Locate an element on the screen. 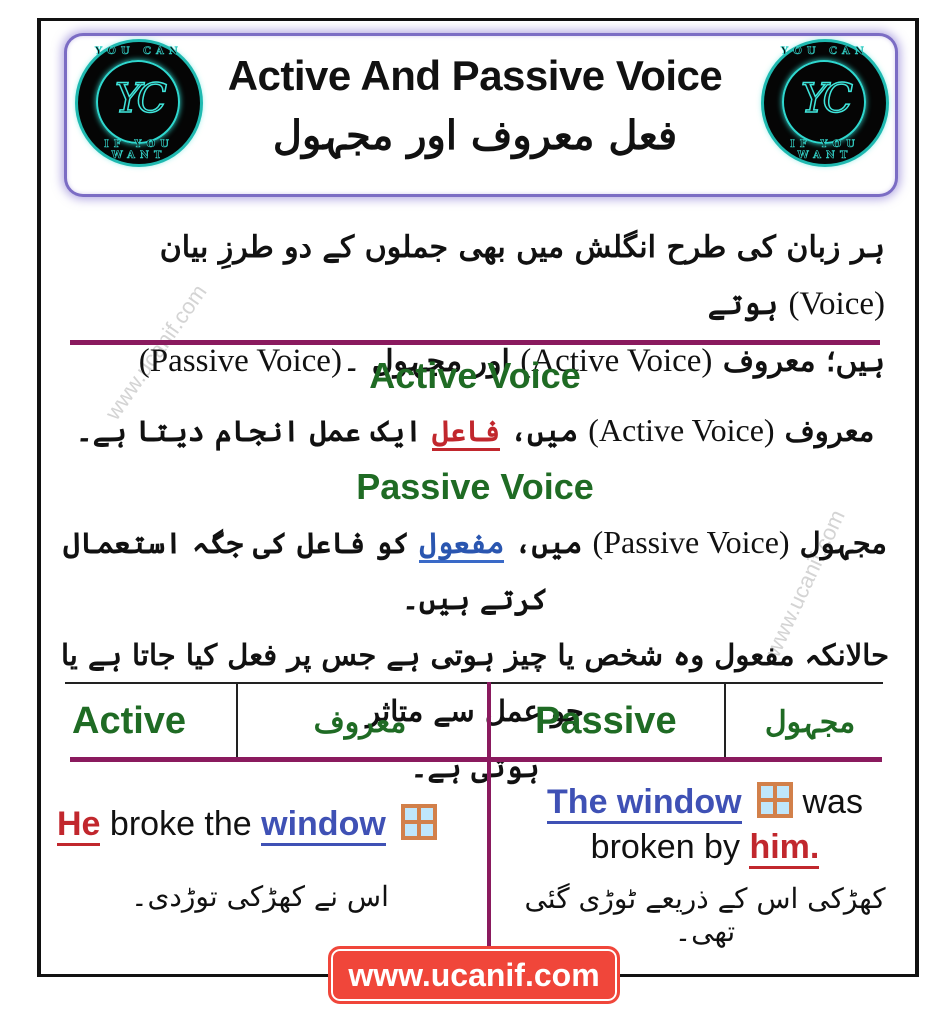  table-header-active: Active is located at coordinates (129, 721).